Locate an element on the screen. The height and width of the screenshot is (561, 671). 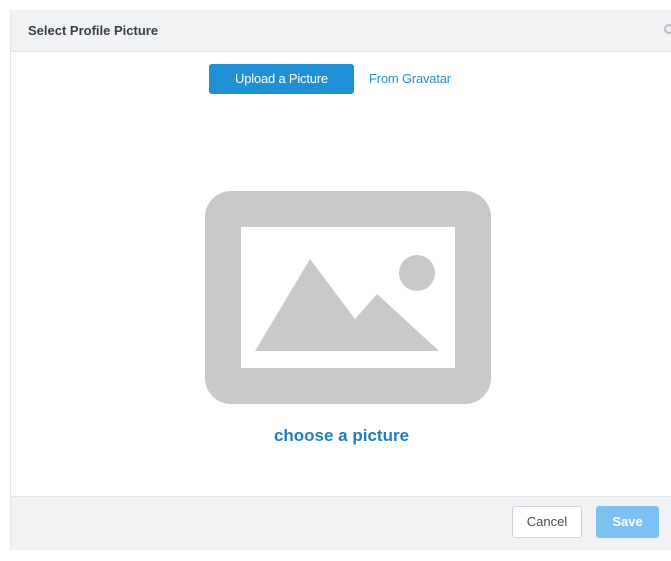
tab-upload-picture: Upload a Picture is located at coordinates (281, 79).